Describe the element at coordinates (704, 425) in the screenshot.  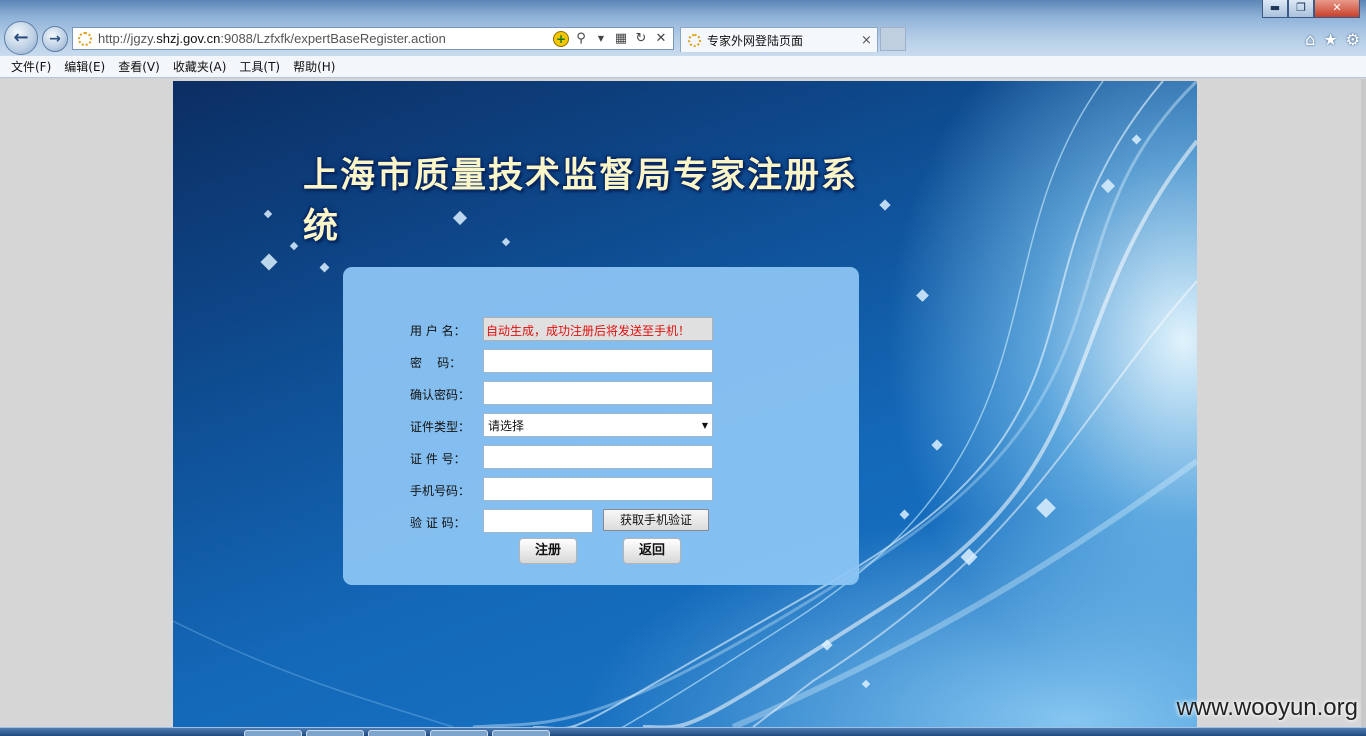
I see `chevron-down-icon: ▼` at that location.